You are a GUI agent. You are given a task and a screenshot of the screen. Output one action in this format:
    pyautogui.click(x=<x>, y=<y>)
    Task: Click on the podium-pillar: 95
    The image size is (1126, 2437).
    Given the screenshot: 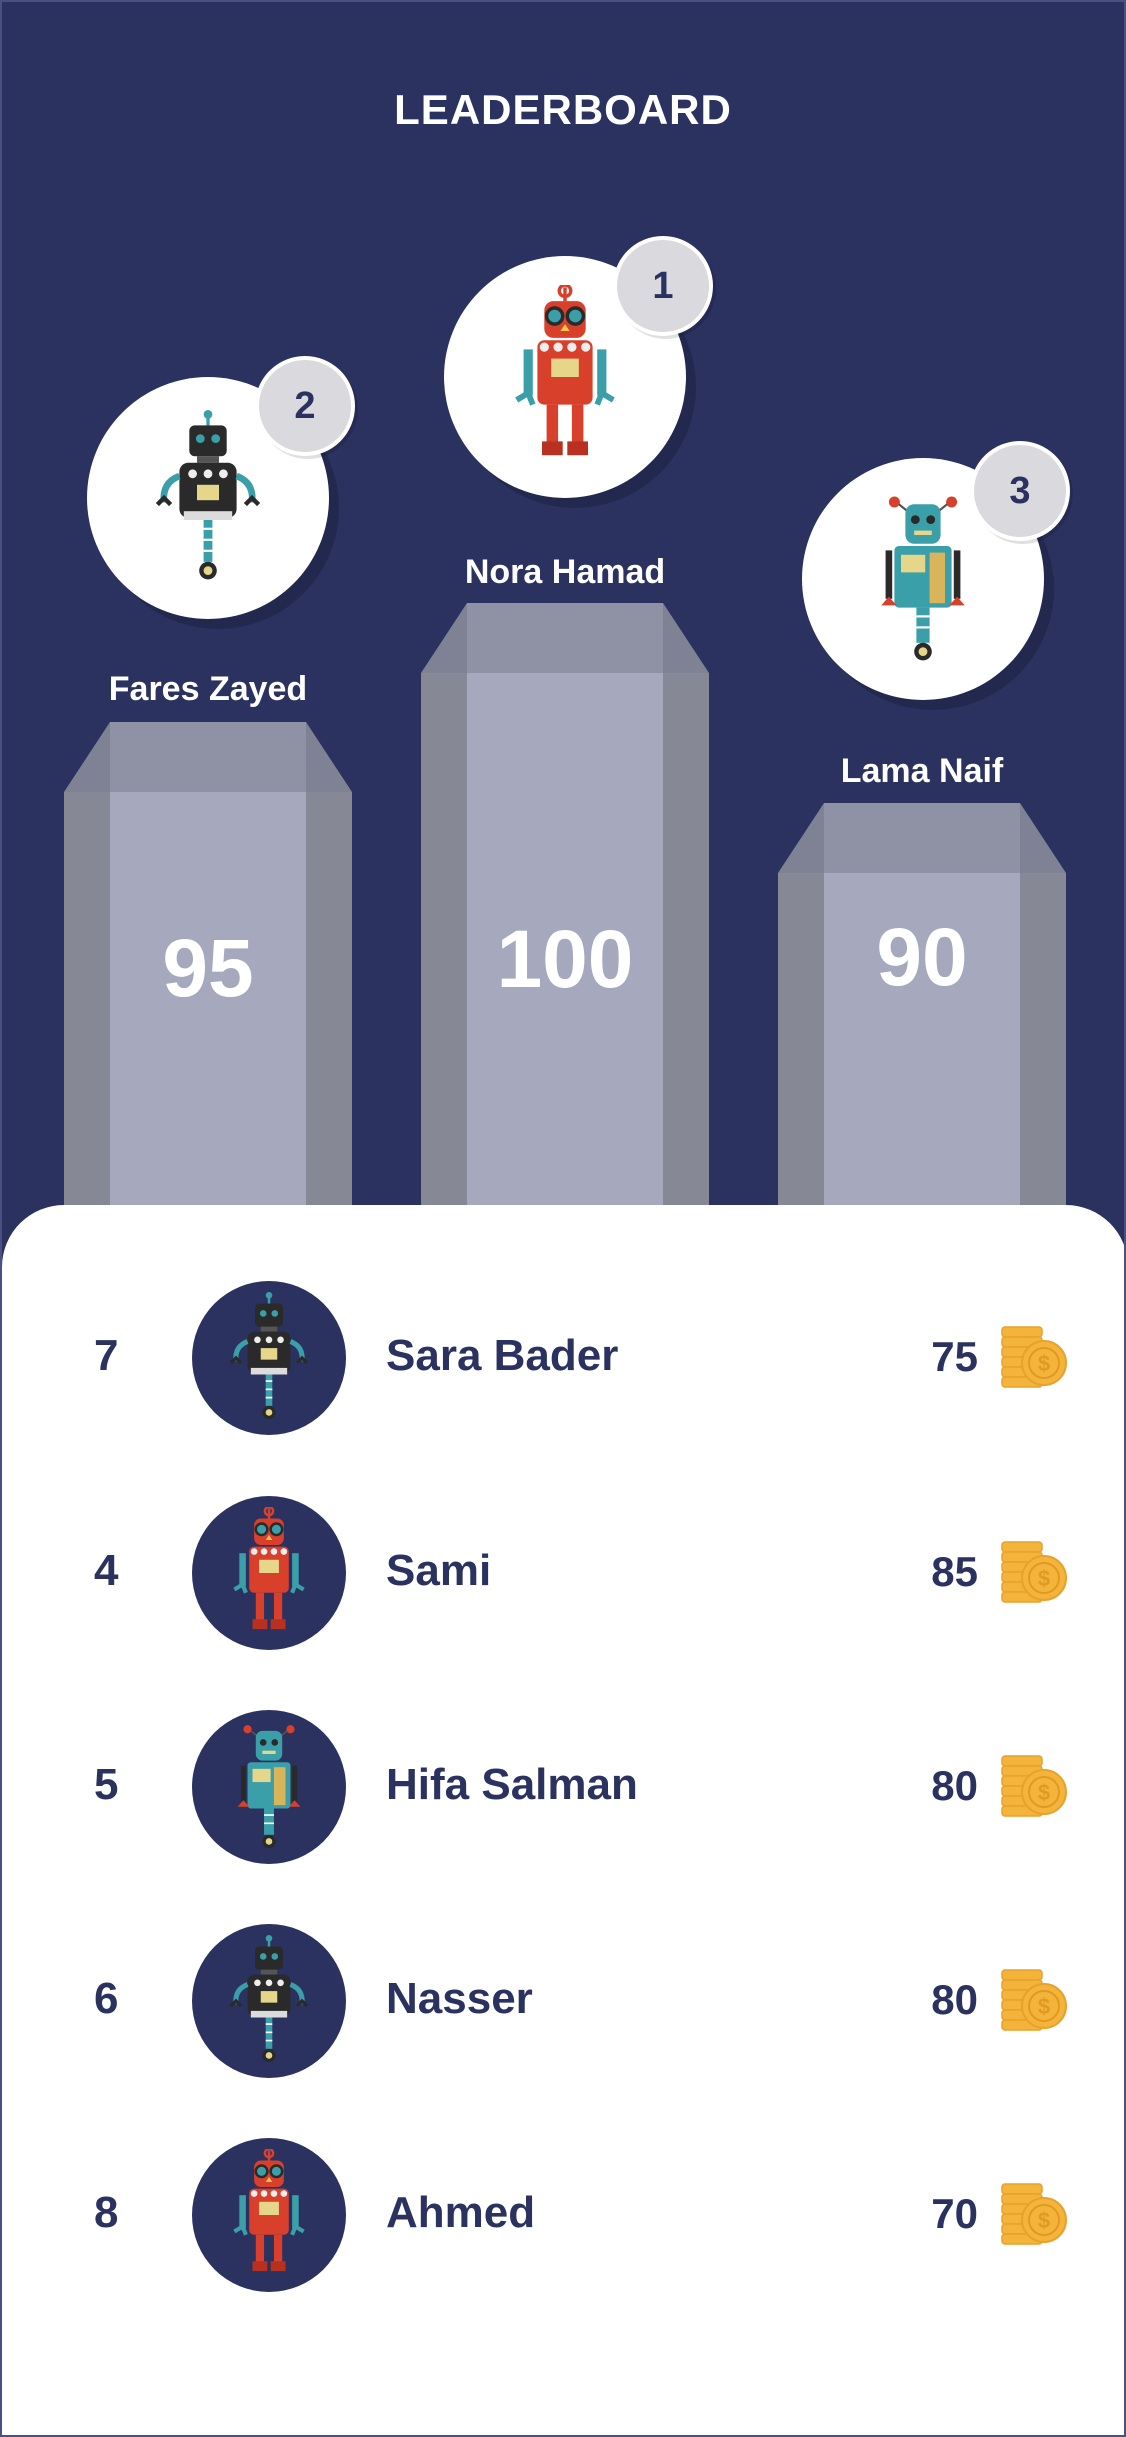 What is the action you would take?
    pyautogui.click(x=208, y=963)
    